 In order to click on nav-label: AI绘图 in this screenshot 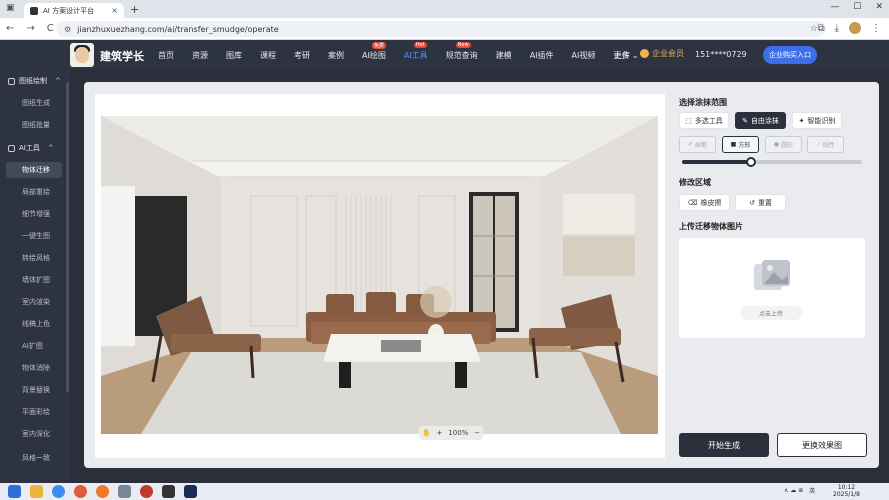, I will do `click(374, 55)`.